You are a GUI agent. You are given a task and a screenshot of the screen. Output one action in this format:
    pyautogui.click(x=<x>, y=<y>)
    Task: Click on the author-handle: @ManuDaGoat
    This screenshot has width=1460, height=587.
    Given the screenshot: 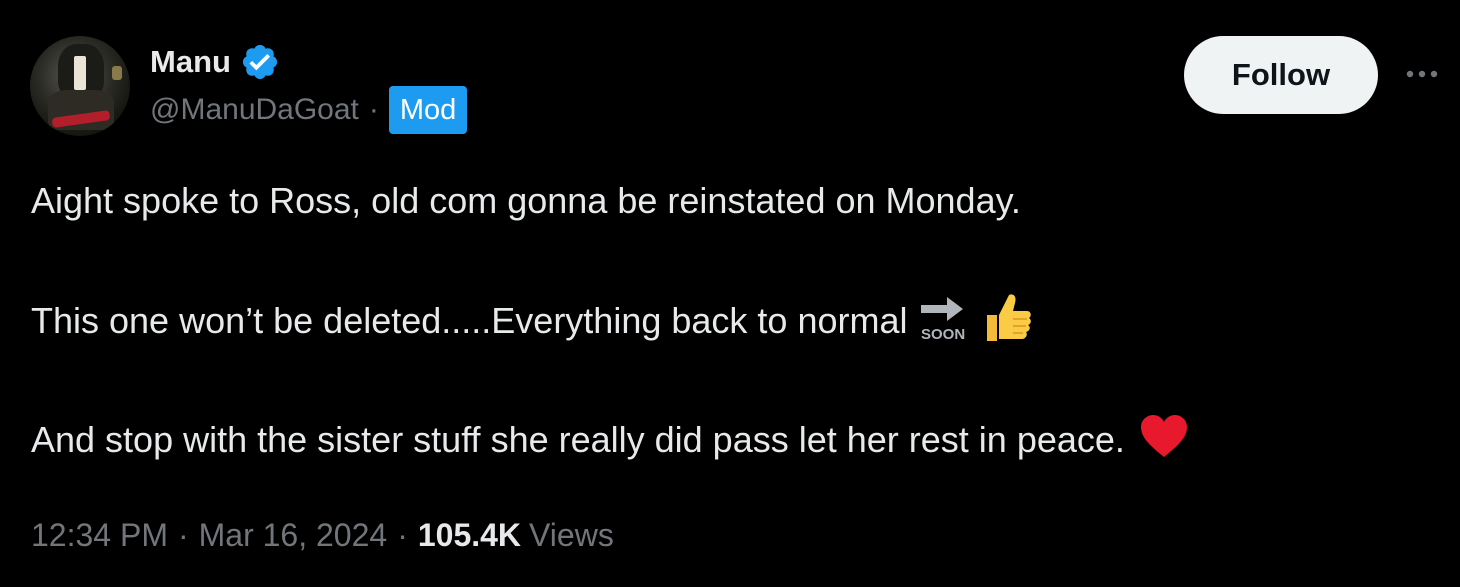 What is the action you would take?
    pyautogui.click(x=254, y=110)
    